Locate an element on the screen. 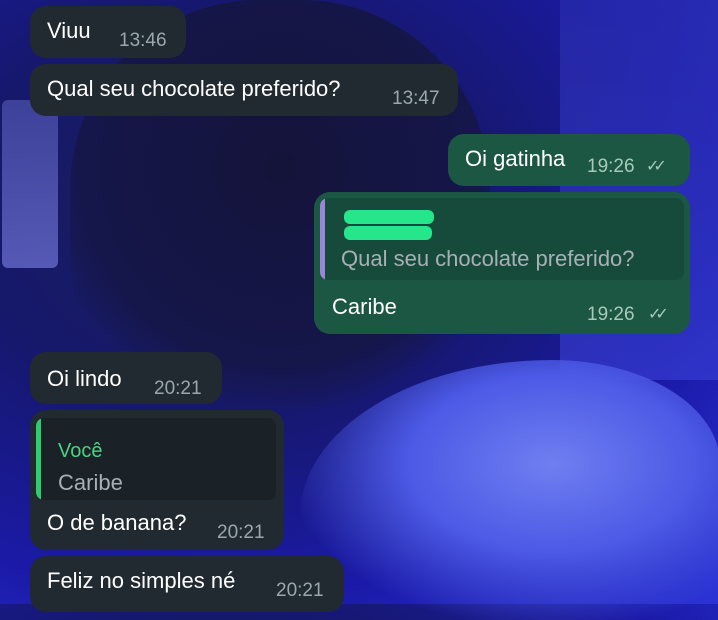 The image size is (718, 620). message-text: Oi lindo is located at coordinates (84, 378).